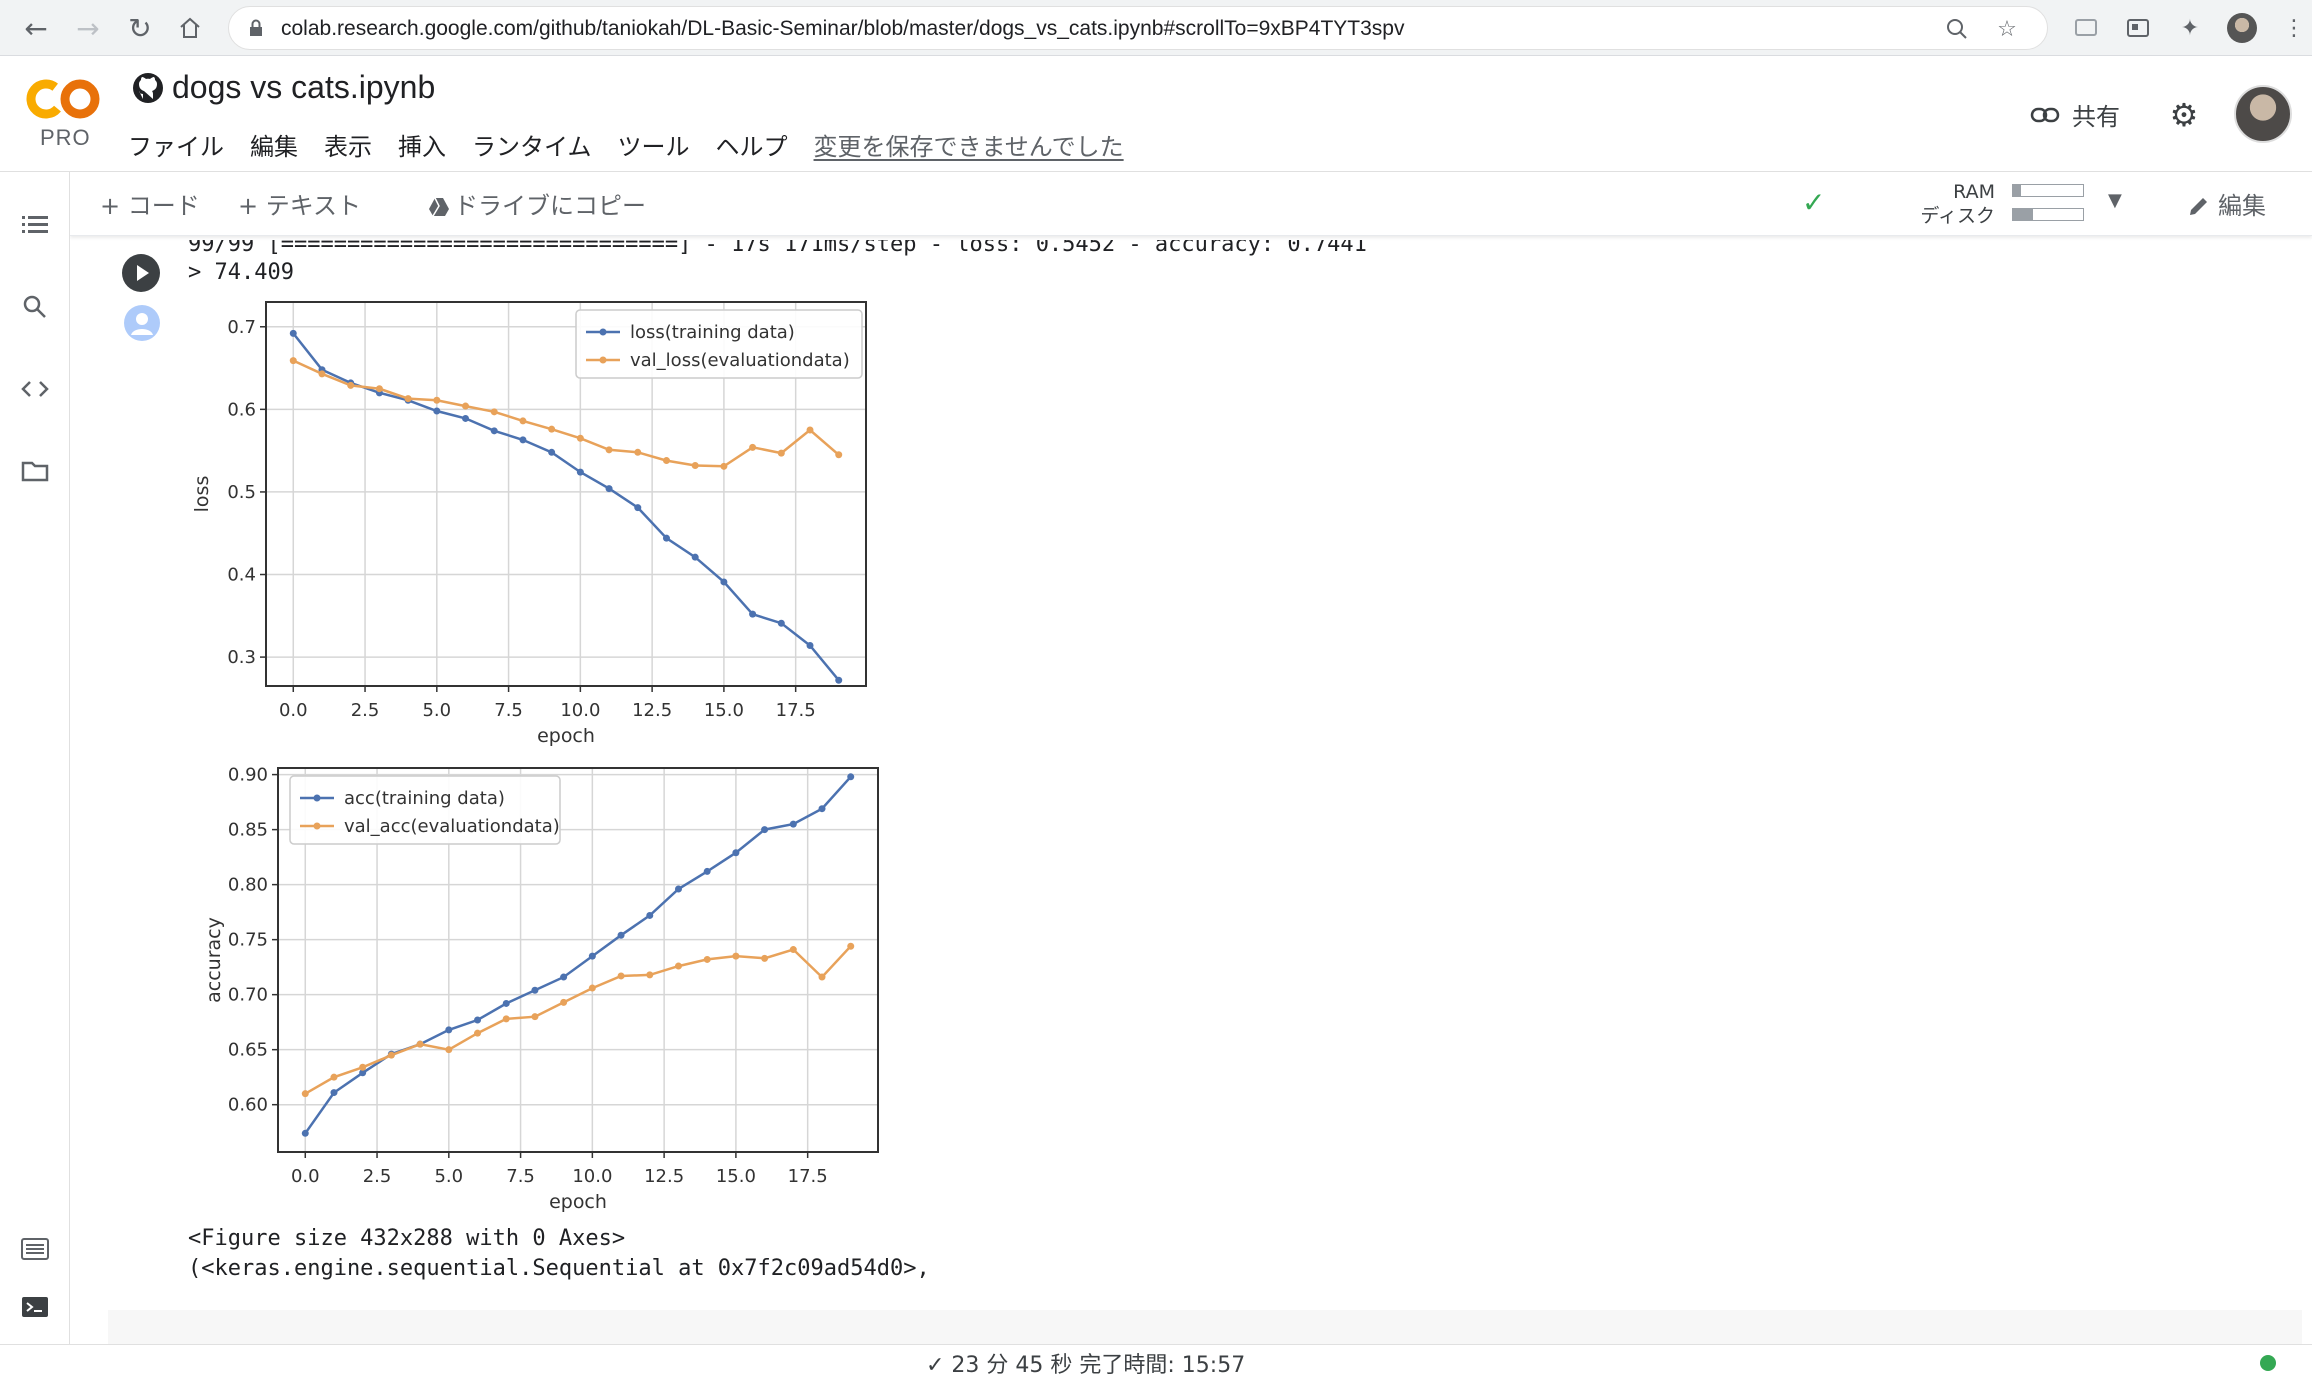 This screenshot has width=2312, height=1376. Describe the element at coordinates (537, 203) in the screenshot. I see `copy-to-drive-button: ドライブにコピー` at that location.